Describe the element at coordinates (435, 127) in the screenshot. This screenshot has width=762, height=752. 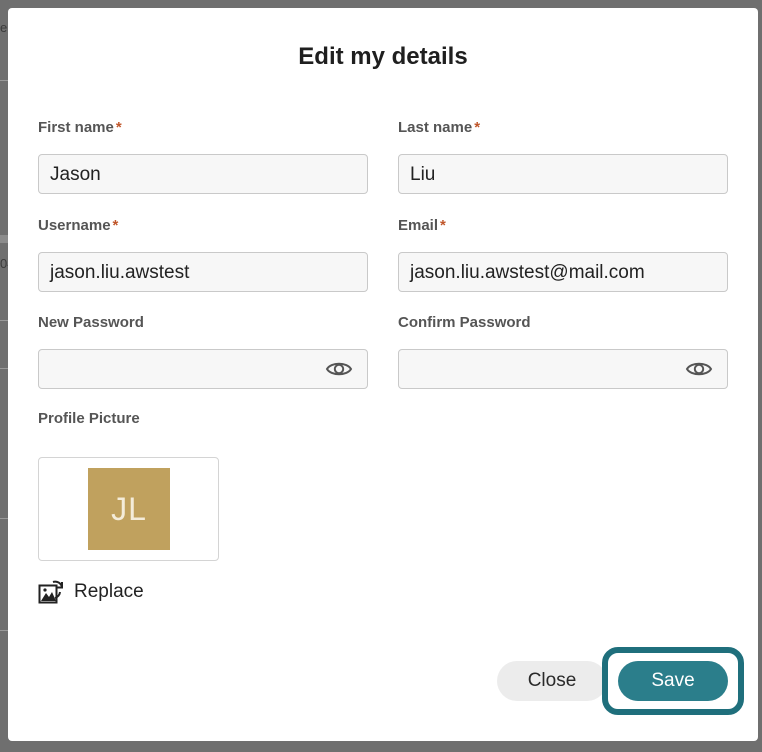
I see `last-name-label-text: Last name` at that location.